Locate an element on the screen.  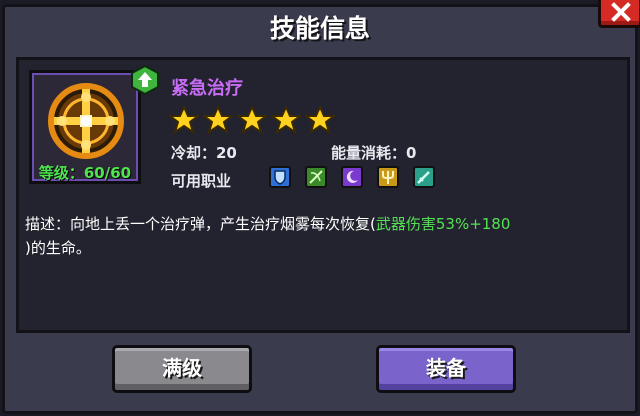
profession-icons is located at coordinates (359, 178).